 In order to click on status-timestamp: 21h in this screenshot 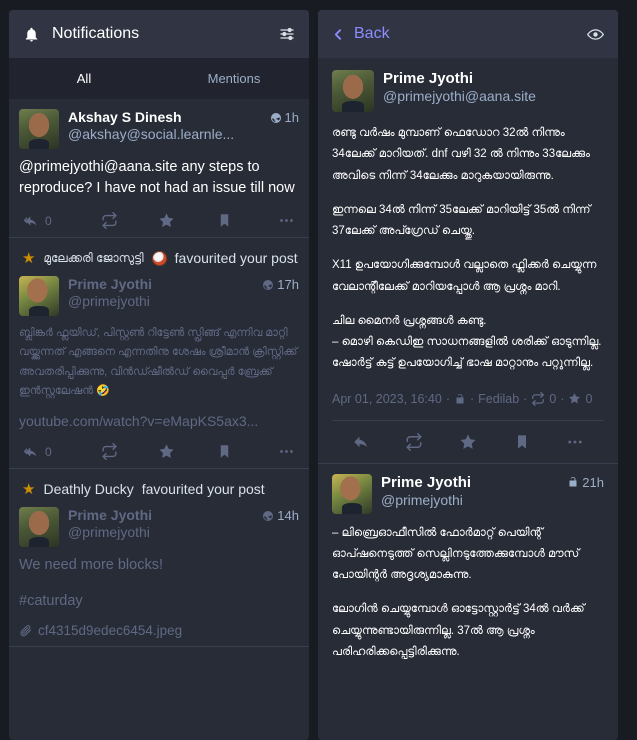, I will do `click(585, 482)`.